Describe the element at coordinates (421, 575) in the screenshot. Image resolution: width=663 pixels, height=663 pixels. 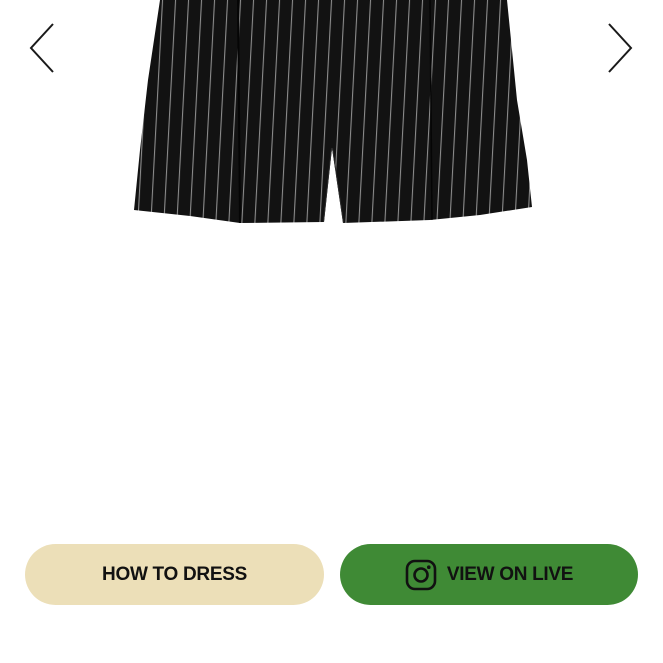
I see `instagram-icon` at that location.